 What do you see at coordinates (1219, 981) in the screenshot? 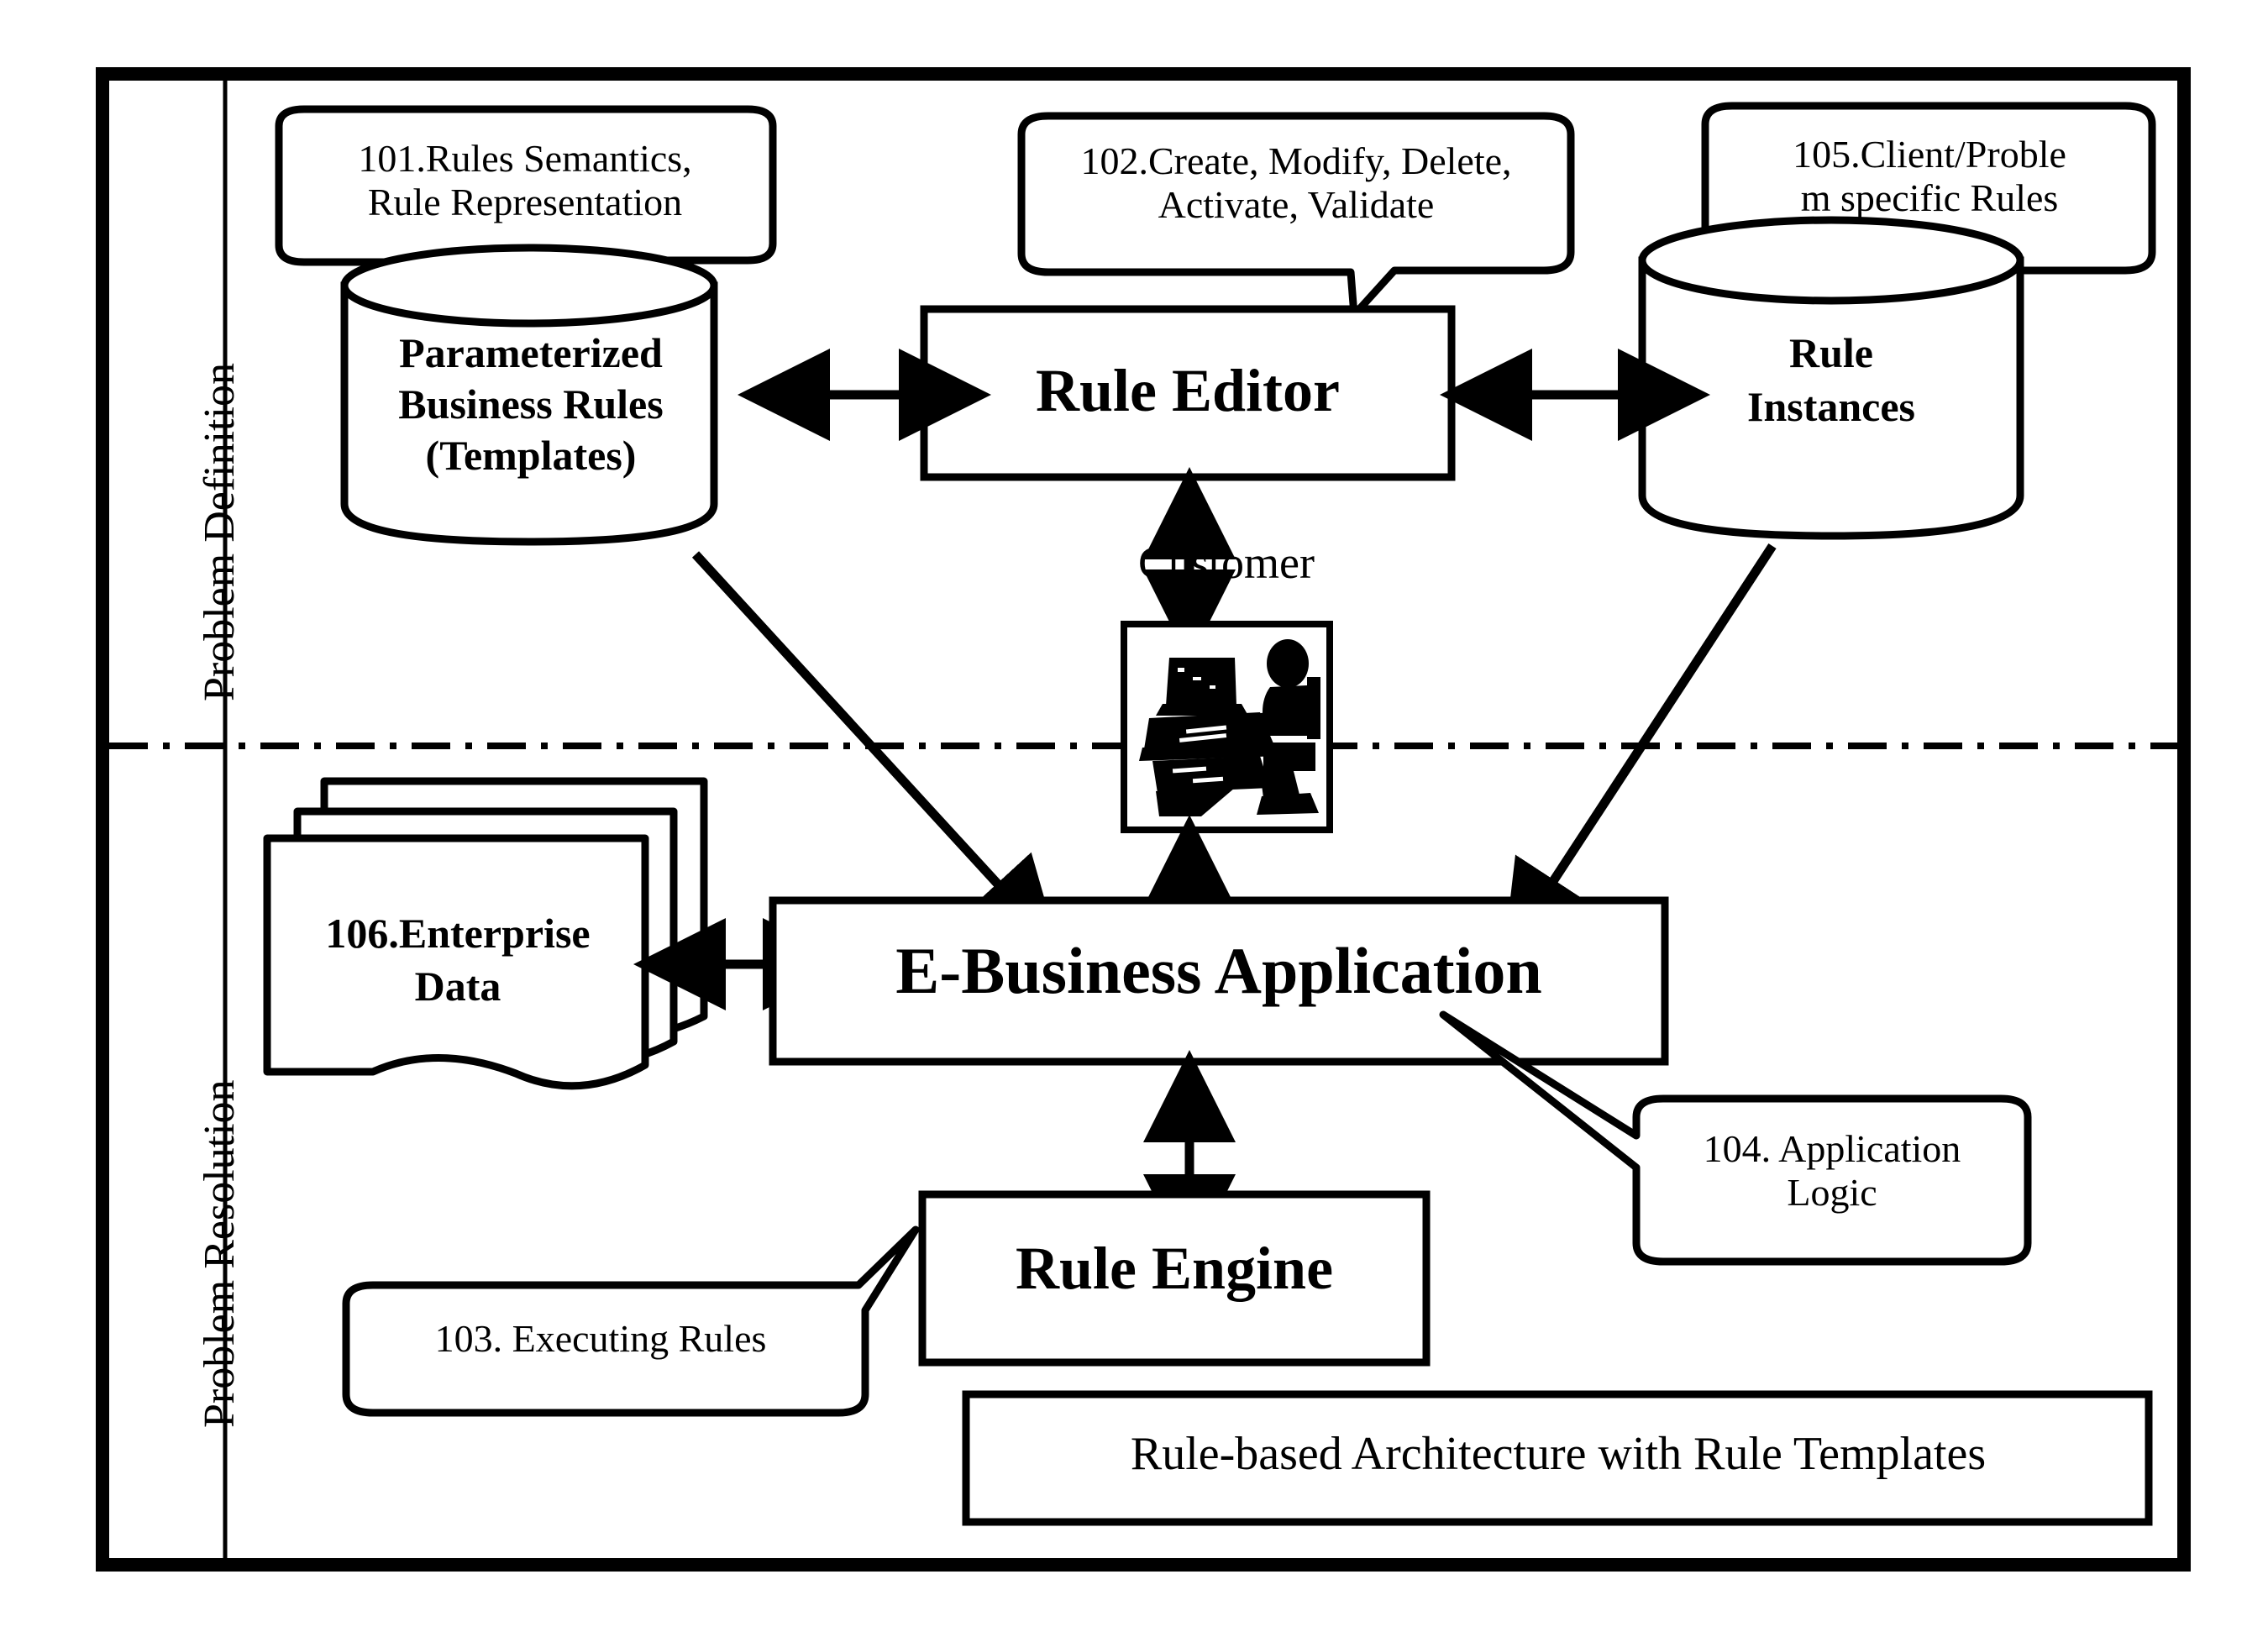
I see `node-e-business-application` at bounding box center [1219, 981].